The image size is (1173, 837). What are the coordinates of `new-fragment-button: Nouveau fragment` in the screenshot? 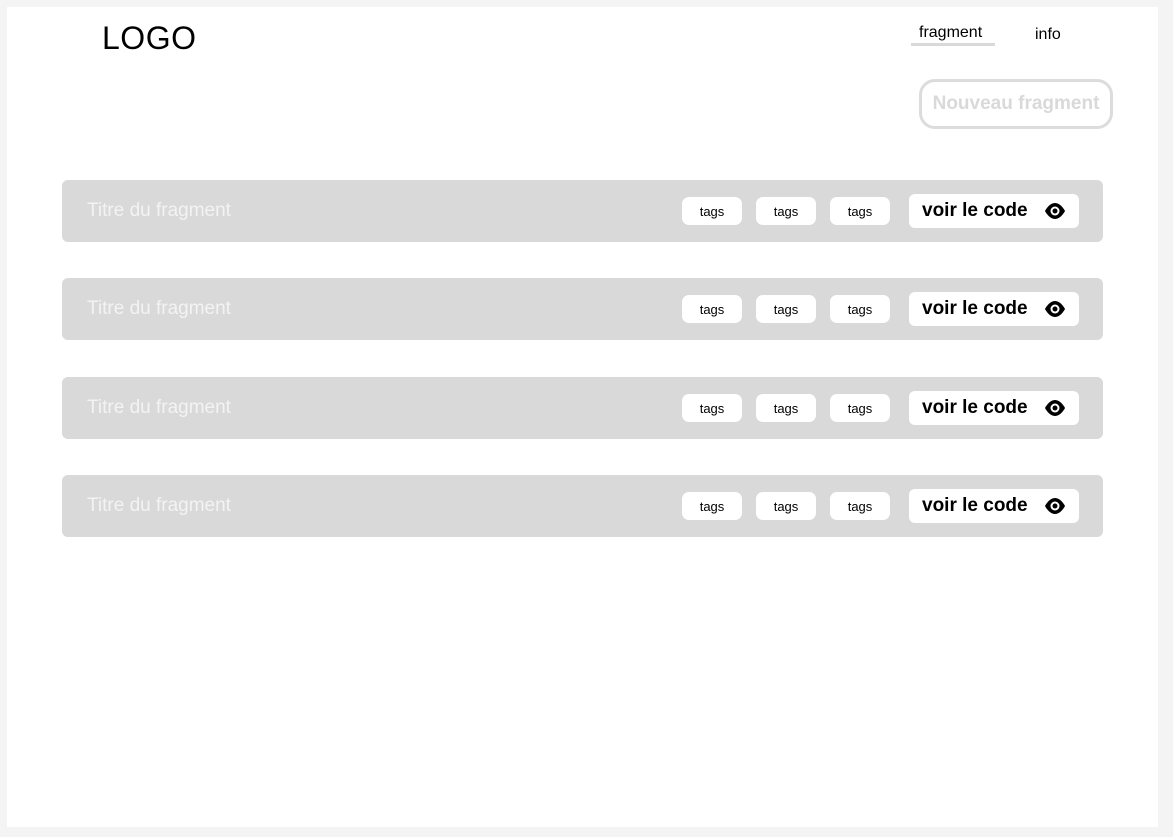 It's located at (1016, 104).